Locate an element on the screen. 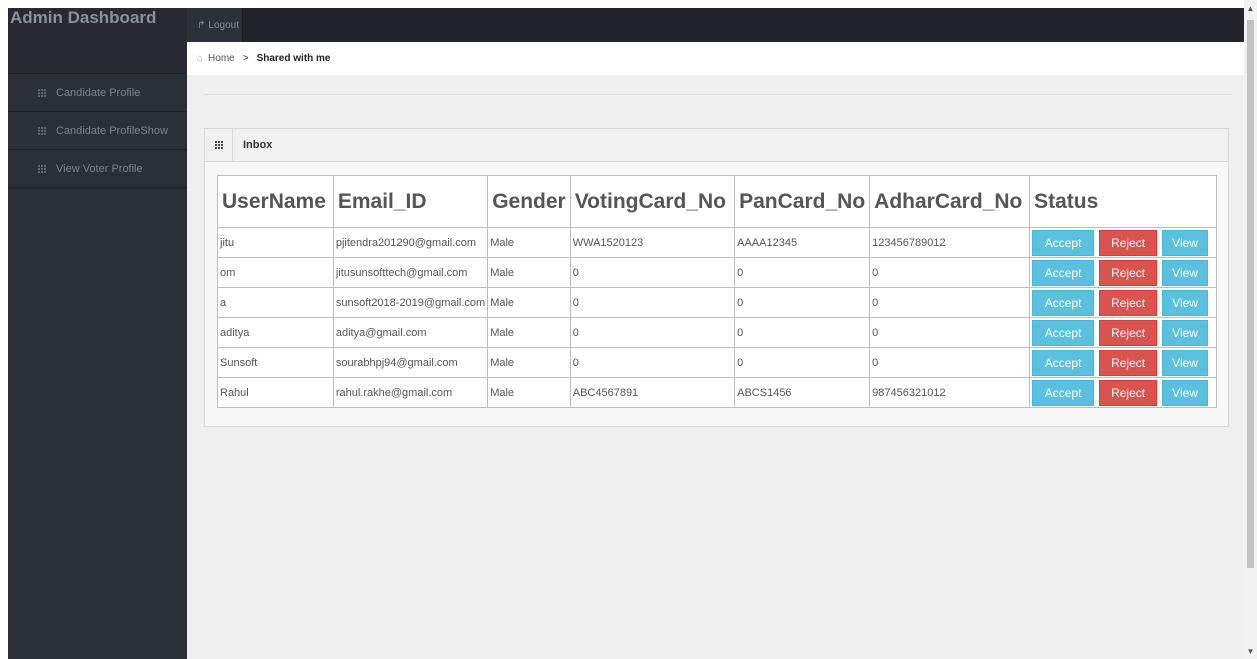 The image size is (1257, 659). cell-email: rahul.rakhe@gmail.com is located at coordinates (410, 392).